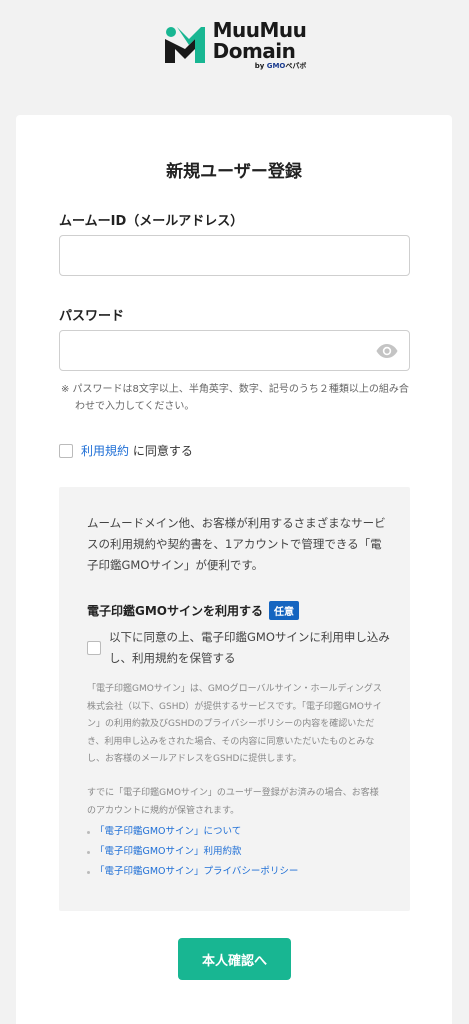 The image size is (469, 1024). I want to click on esign-link-terms: 「電子印鑑GMOサイン」利用約款, so click(192, 852).